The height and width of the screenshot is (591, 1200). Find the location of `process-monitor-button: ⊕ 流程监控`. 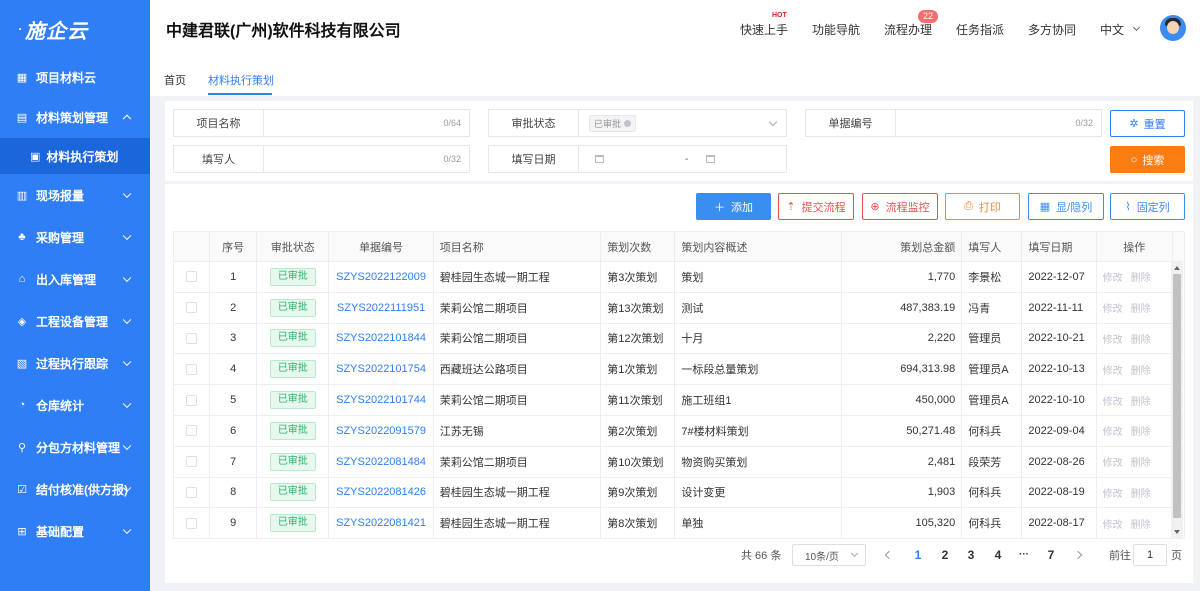

process-monitor-button: ⊕ 流程监控 is located at coordinates (900, 206).